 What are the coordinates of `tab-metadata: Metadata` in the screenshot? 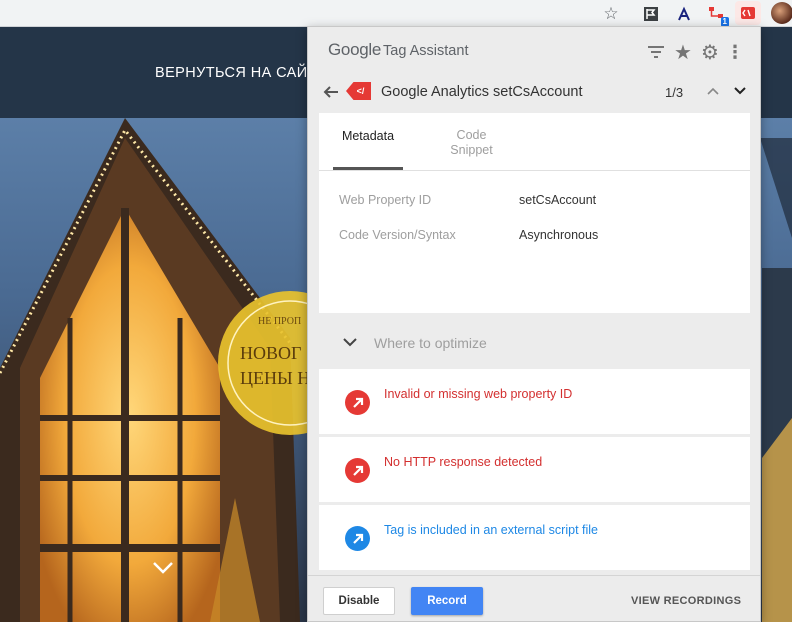 It's located at (368, 136).